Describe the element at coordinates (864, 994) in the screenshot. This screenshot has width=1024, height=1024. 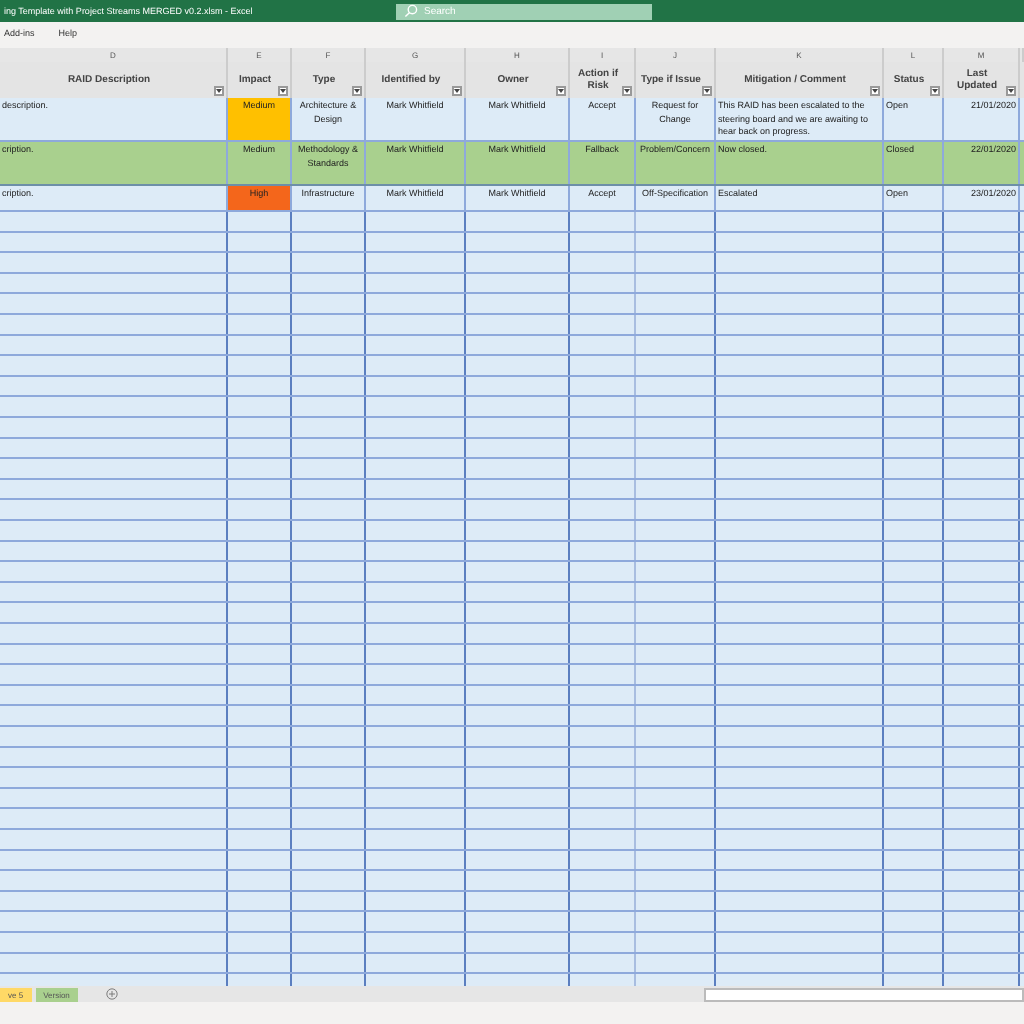
I see `horizontal-scrollbar` at that location.